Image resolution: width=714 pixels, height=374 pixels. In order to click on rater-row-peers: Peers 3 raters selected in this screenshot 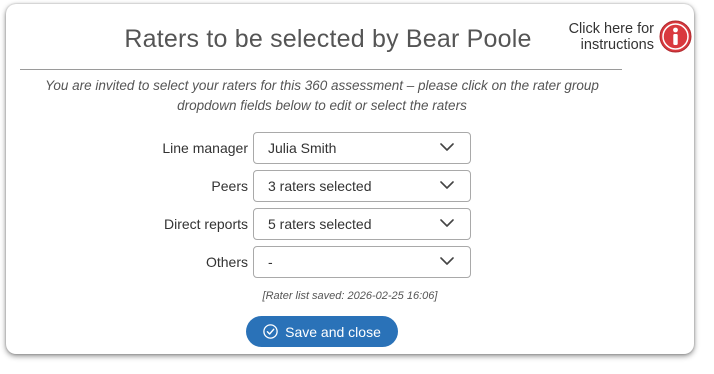, I will do `click(350, 186)`.